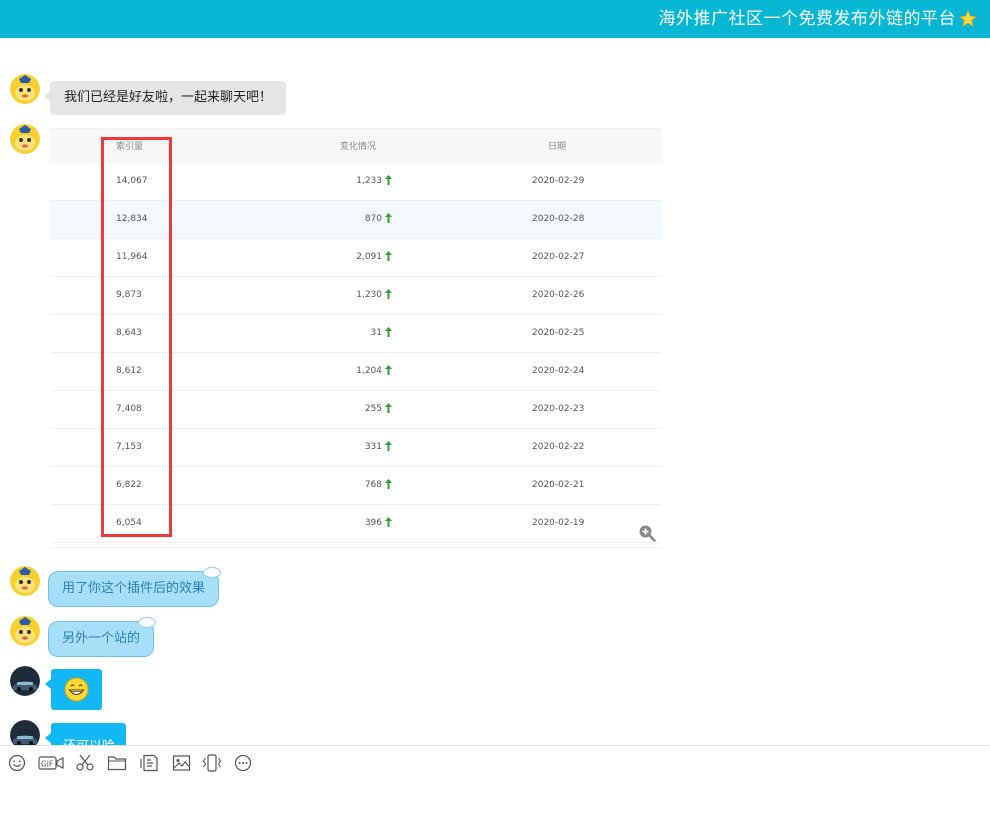 The width and height of the screenshot is (990, 819). I want to click on date-value: 2020-02-25, so click(558, 333).